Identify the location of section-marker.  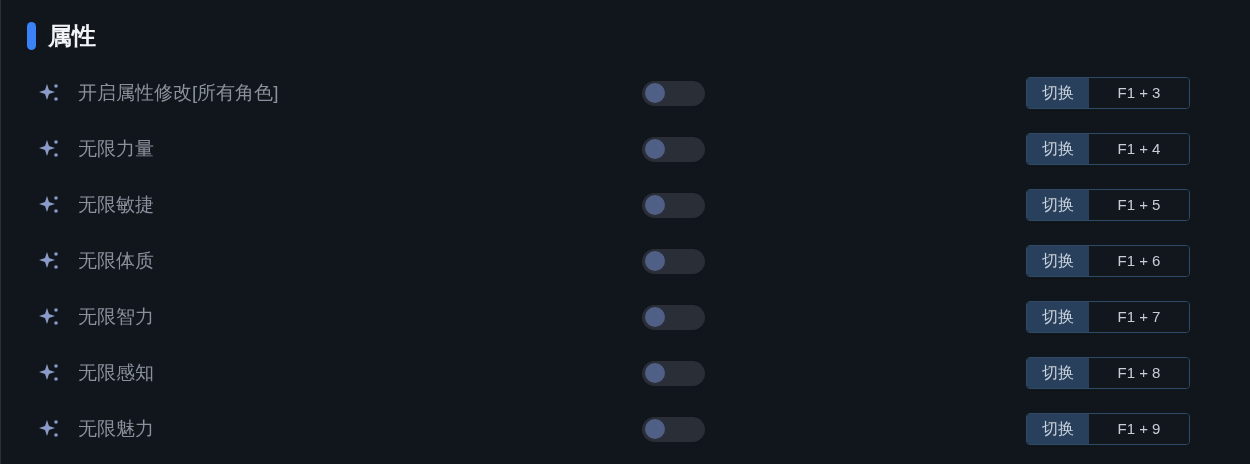
(31, 36).